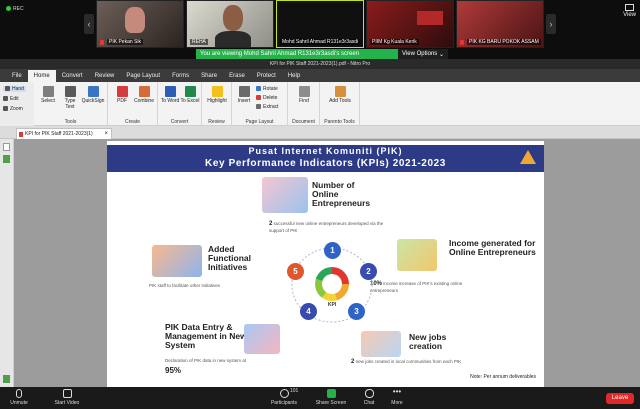  What do you see at coordinates (331, 403) in the screenshot?
I see `share-screen-label: Share Screen` at bounding box center [331, 403].